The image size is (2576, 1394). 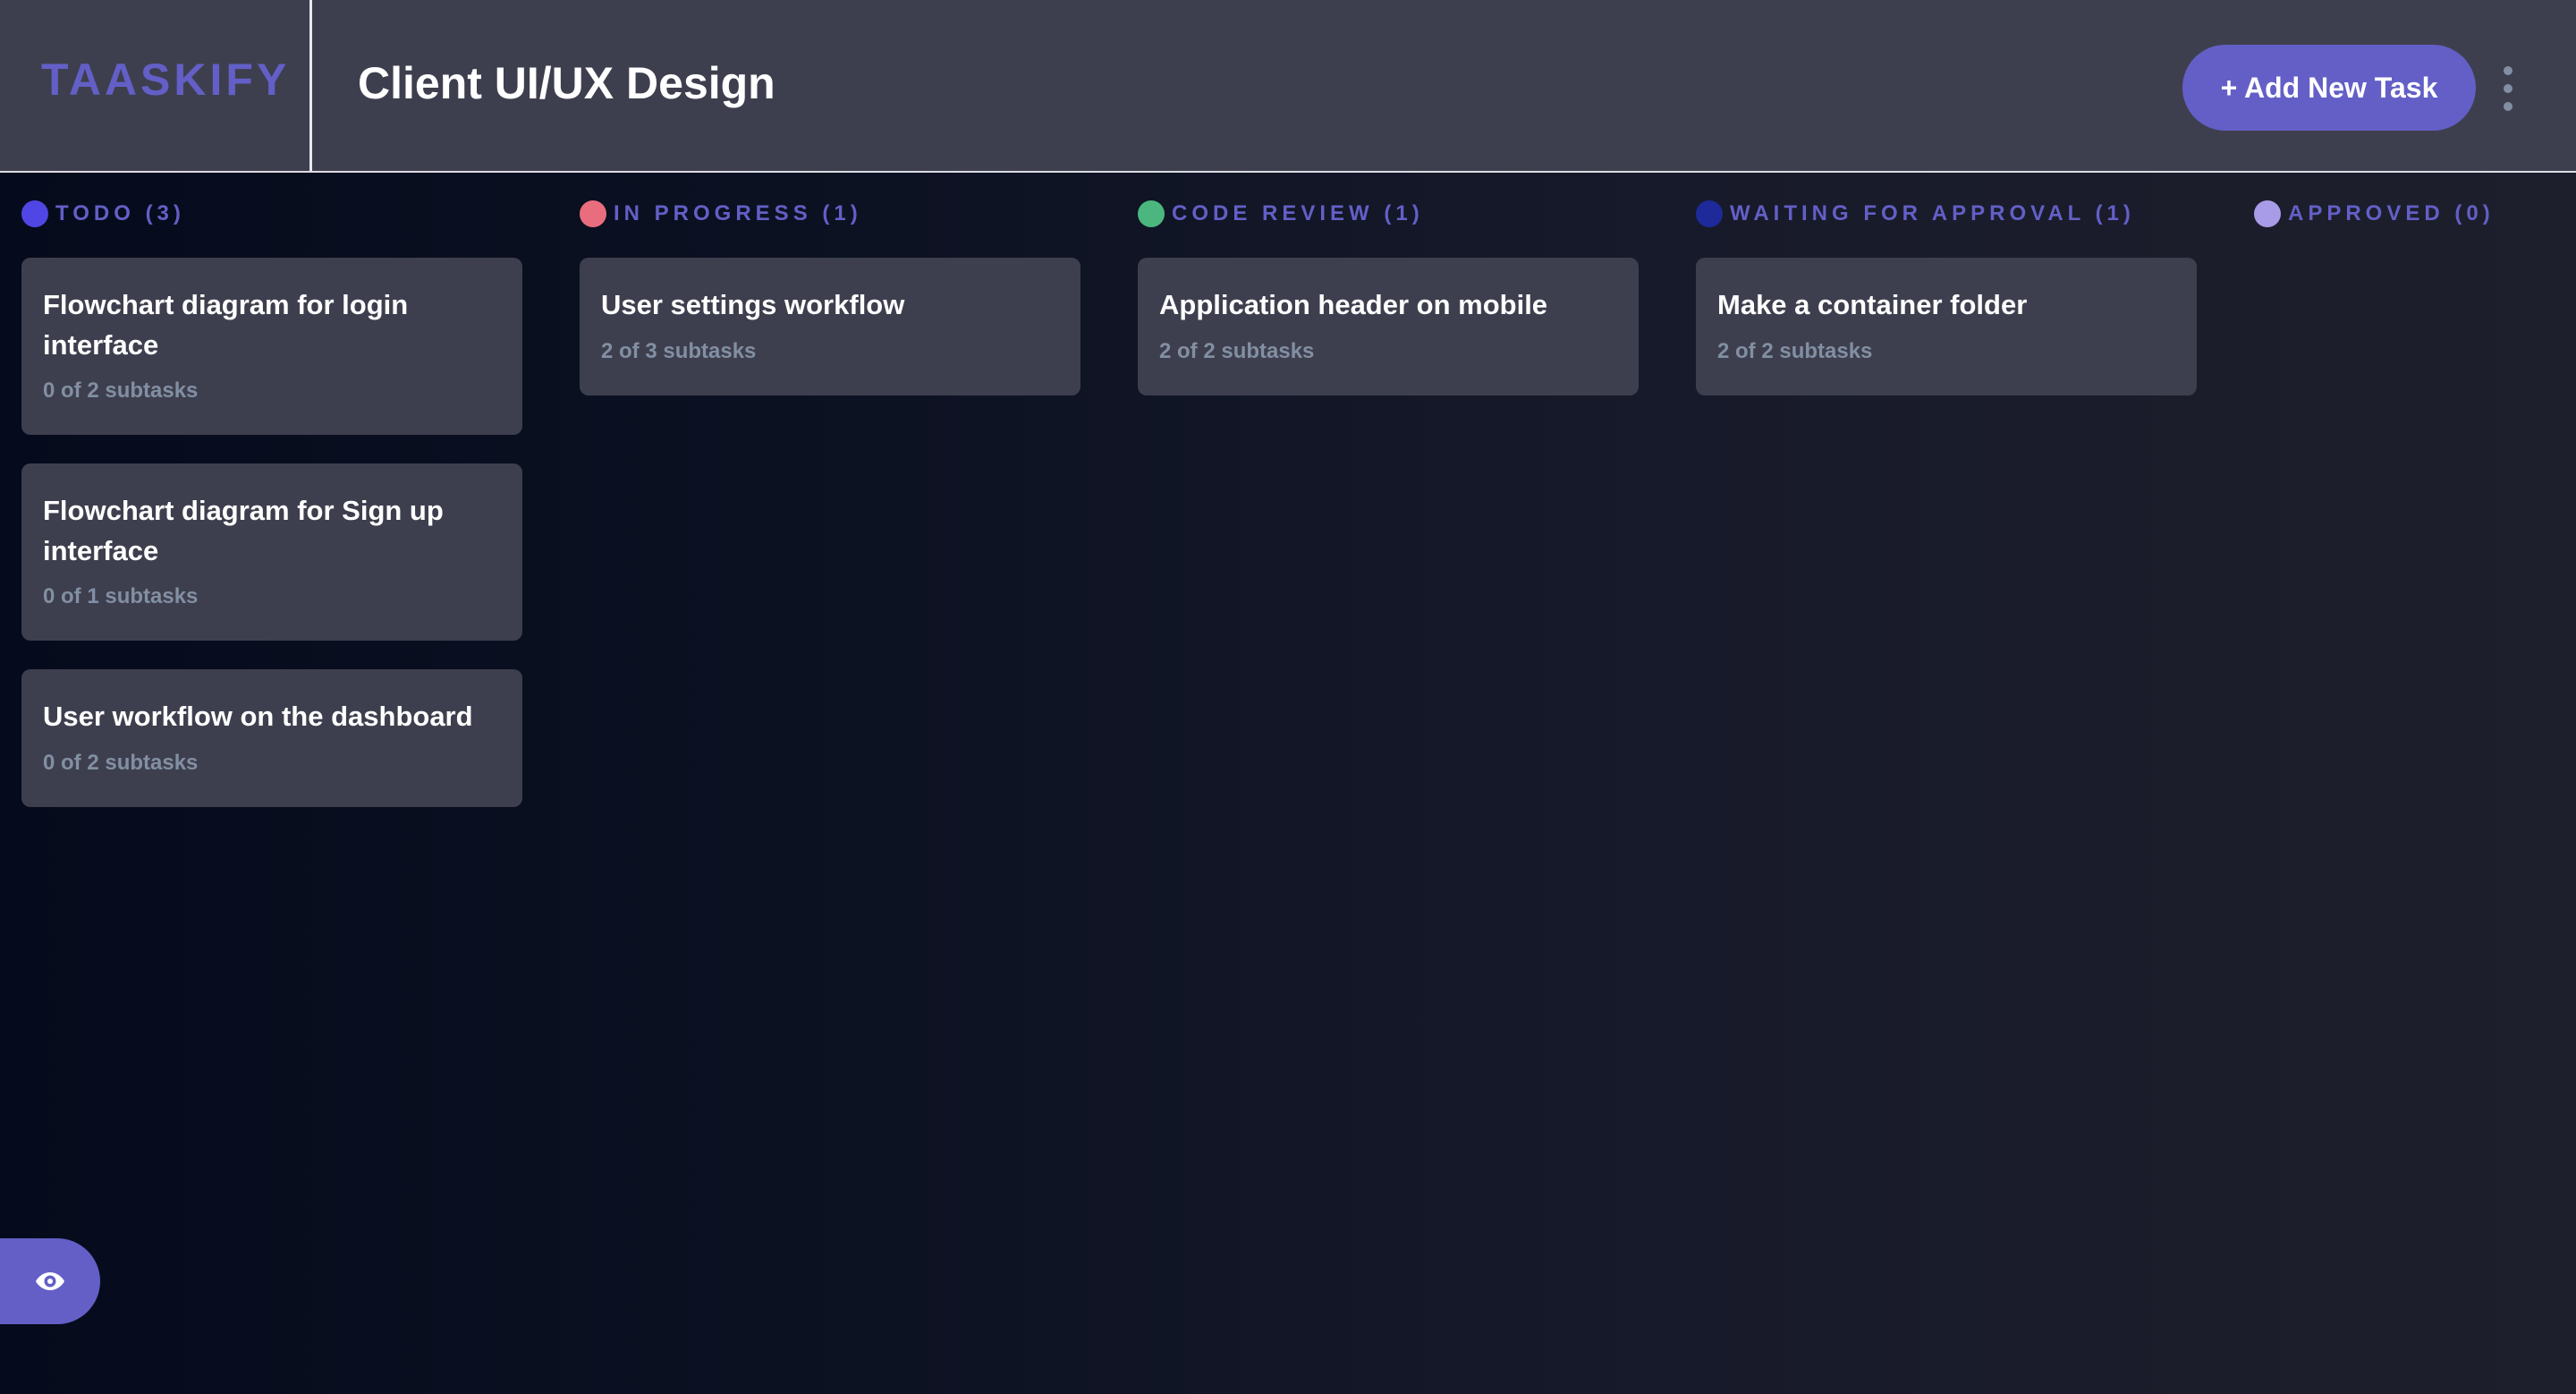 What do you see at coordinates (679, 351) in the screenshot?
I see `task-subtasks: 2 of 3 subtasks` at bounding box center [679, 351].